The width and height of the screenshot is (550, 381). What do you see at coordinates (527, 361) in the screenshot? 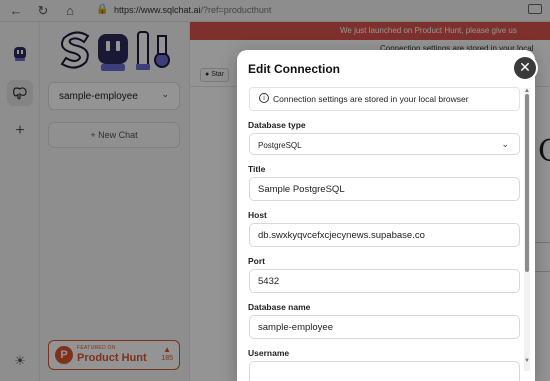
I see `scroll-down-arrow-icon: ▼` at bounding box center [527, 361].